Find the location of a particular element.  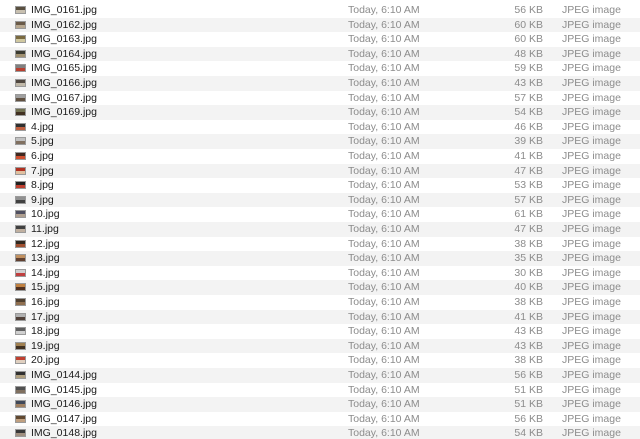

file-name: IMG_0167.jpg is located at coordinates (64, 98).